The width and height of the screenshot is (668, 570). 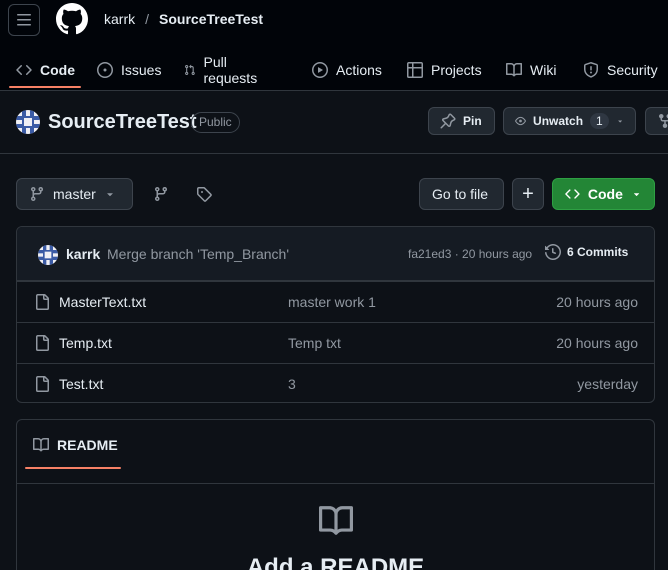 I want to click on tab-label: Wiki, so click(x=543, y=70).